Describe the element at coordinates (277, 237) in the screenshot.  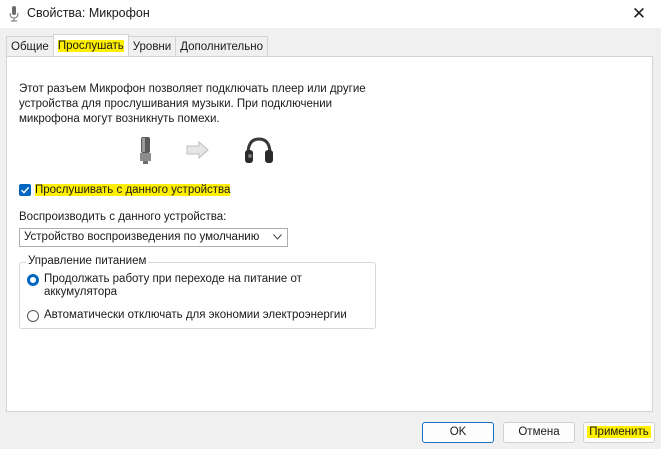
I see `chevron-down-icon` at that location.